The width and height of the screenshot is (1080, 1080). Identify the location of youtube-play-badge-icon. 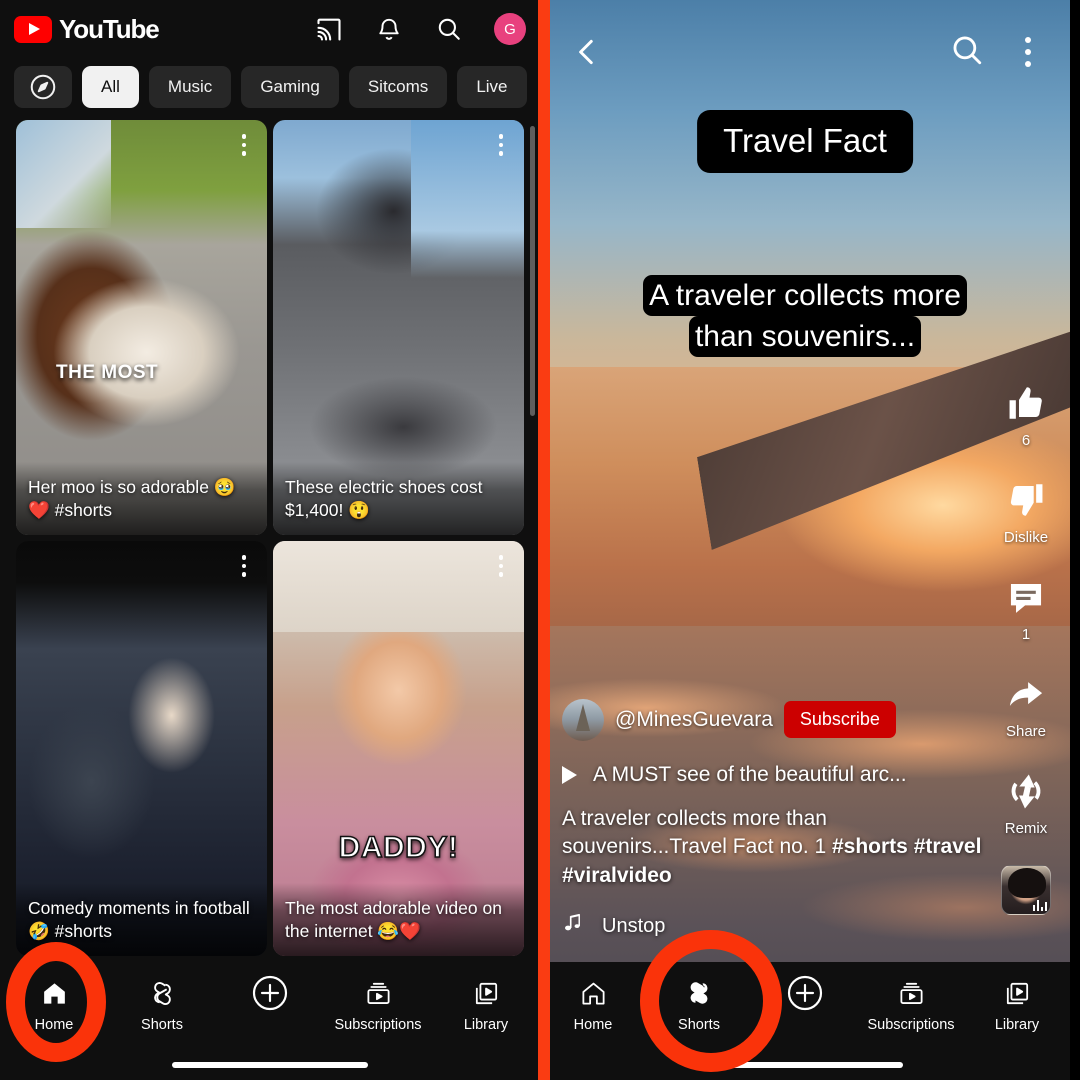
(33, 29).